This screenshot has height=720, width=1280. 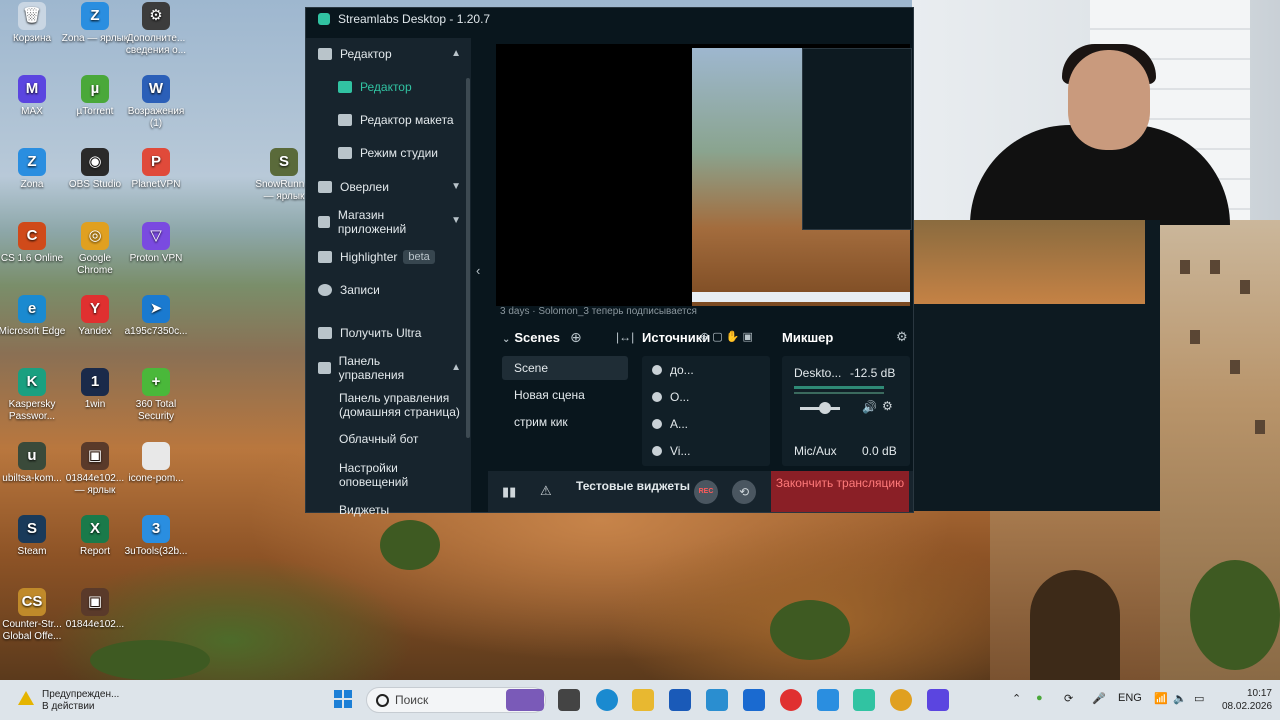 I want to click on sidebar-item-cloudbot: Облачный бот, so click(x=378, y=439).